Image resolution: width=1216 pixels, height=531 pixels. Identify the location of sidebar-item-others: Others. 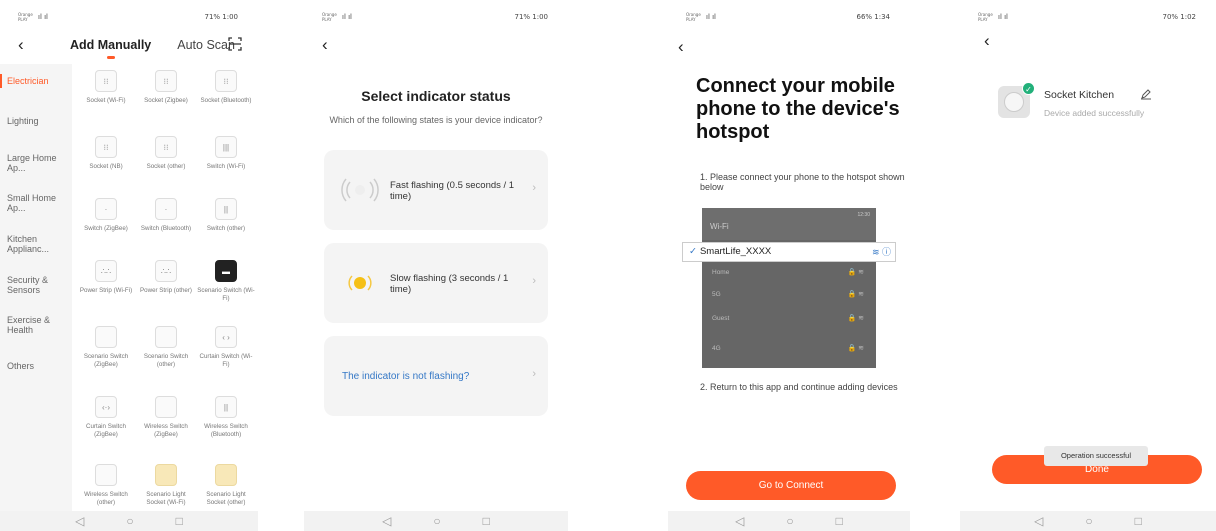
(38, 366).